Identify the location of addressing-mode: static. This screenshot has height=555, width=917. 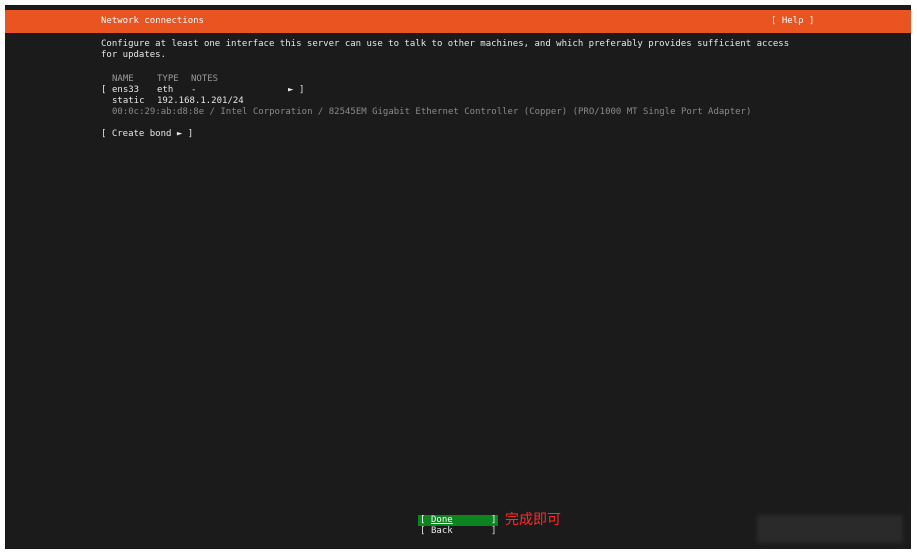
(128, 101).